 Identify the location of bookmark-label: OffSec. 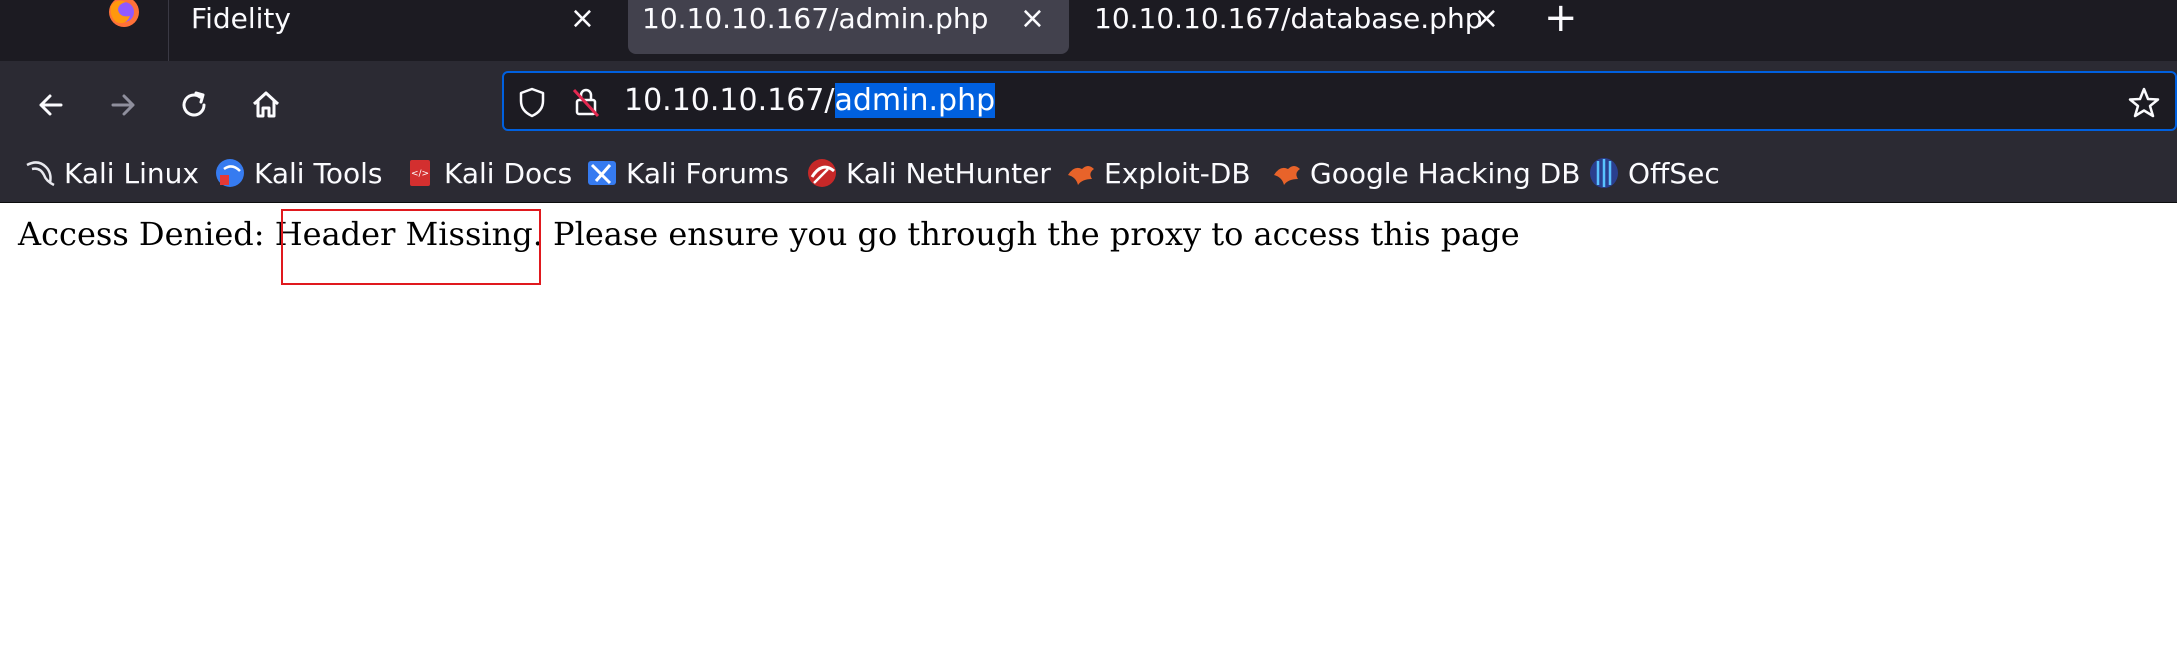
(1674, 173).